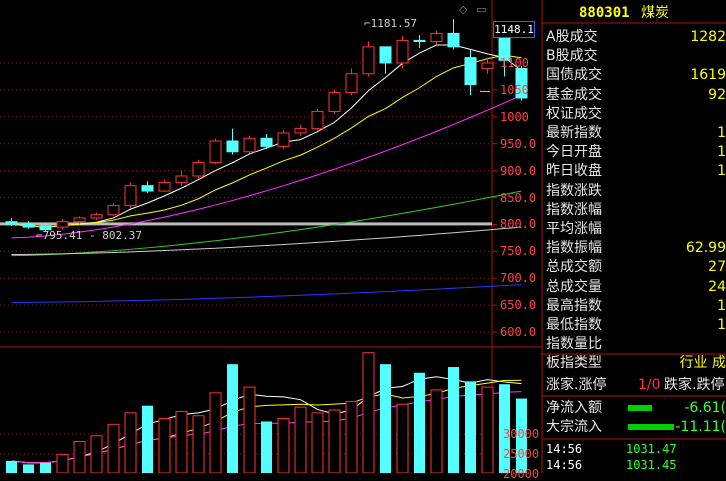  I want to click on stat-row: B股成交, so click(636, 56).